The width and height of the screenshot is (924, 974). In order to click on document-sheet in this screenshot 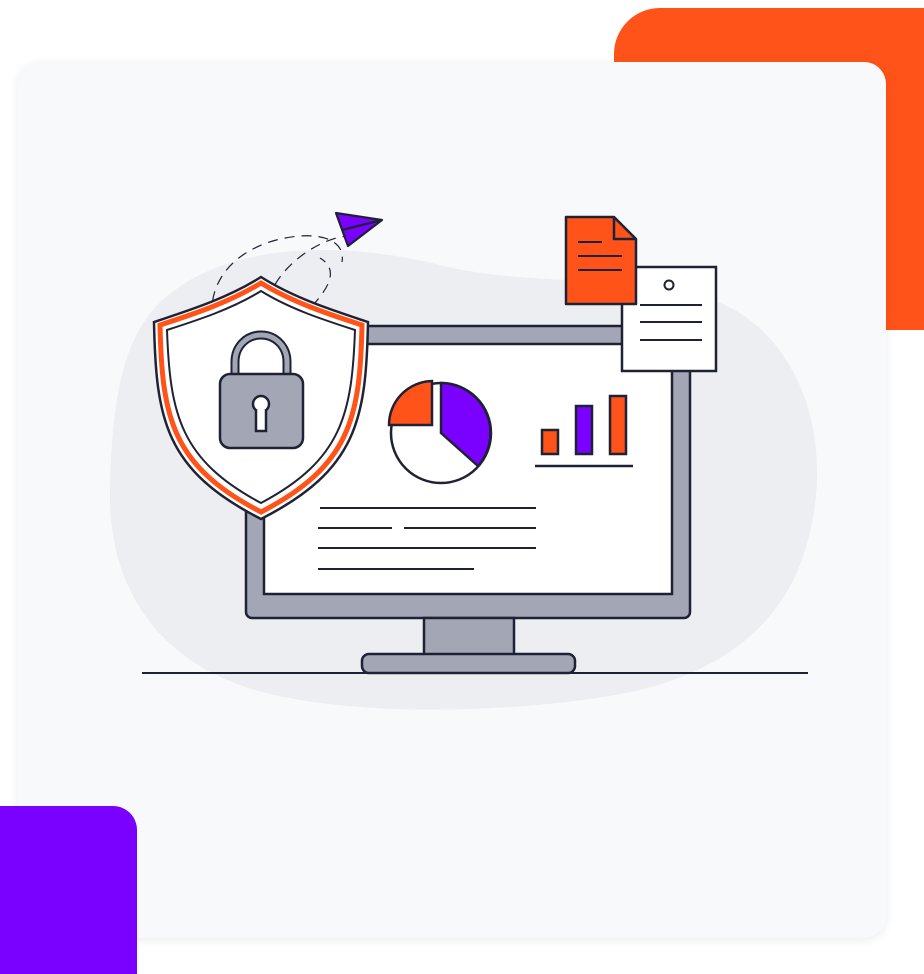, I will do `click(601, 260)`.